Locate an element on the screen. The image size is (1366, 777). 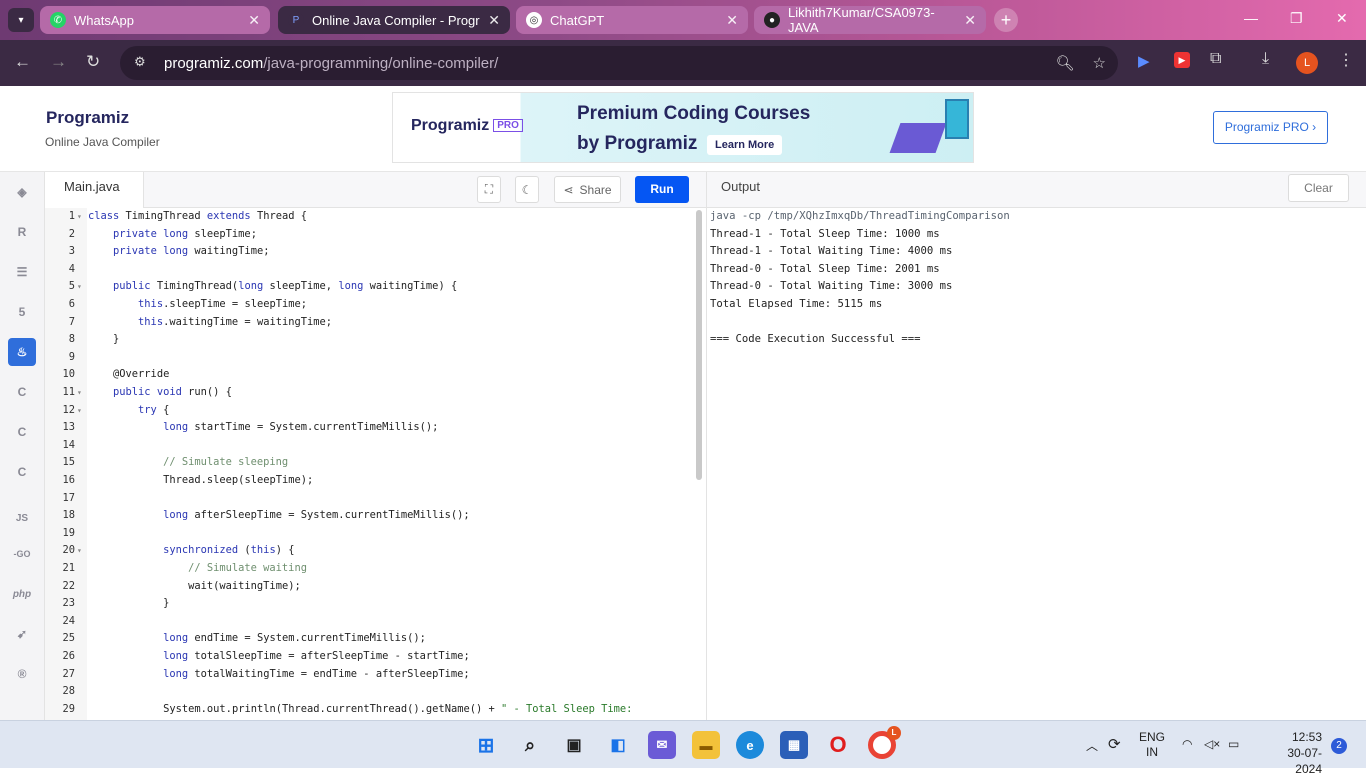
notification-badge: 2 is located at coordinates (1339, 746).